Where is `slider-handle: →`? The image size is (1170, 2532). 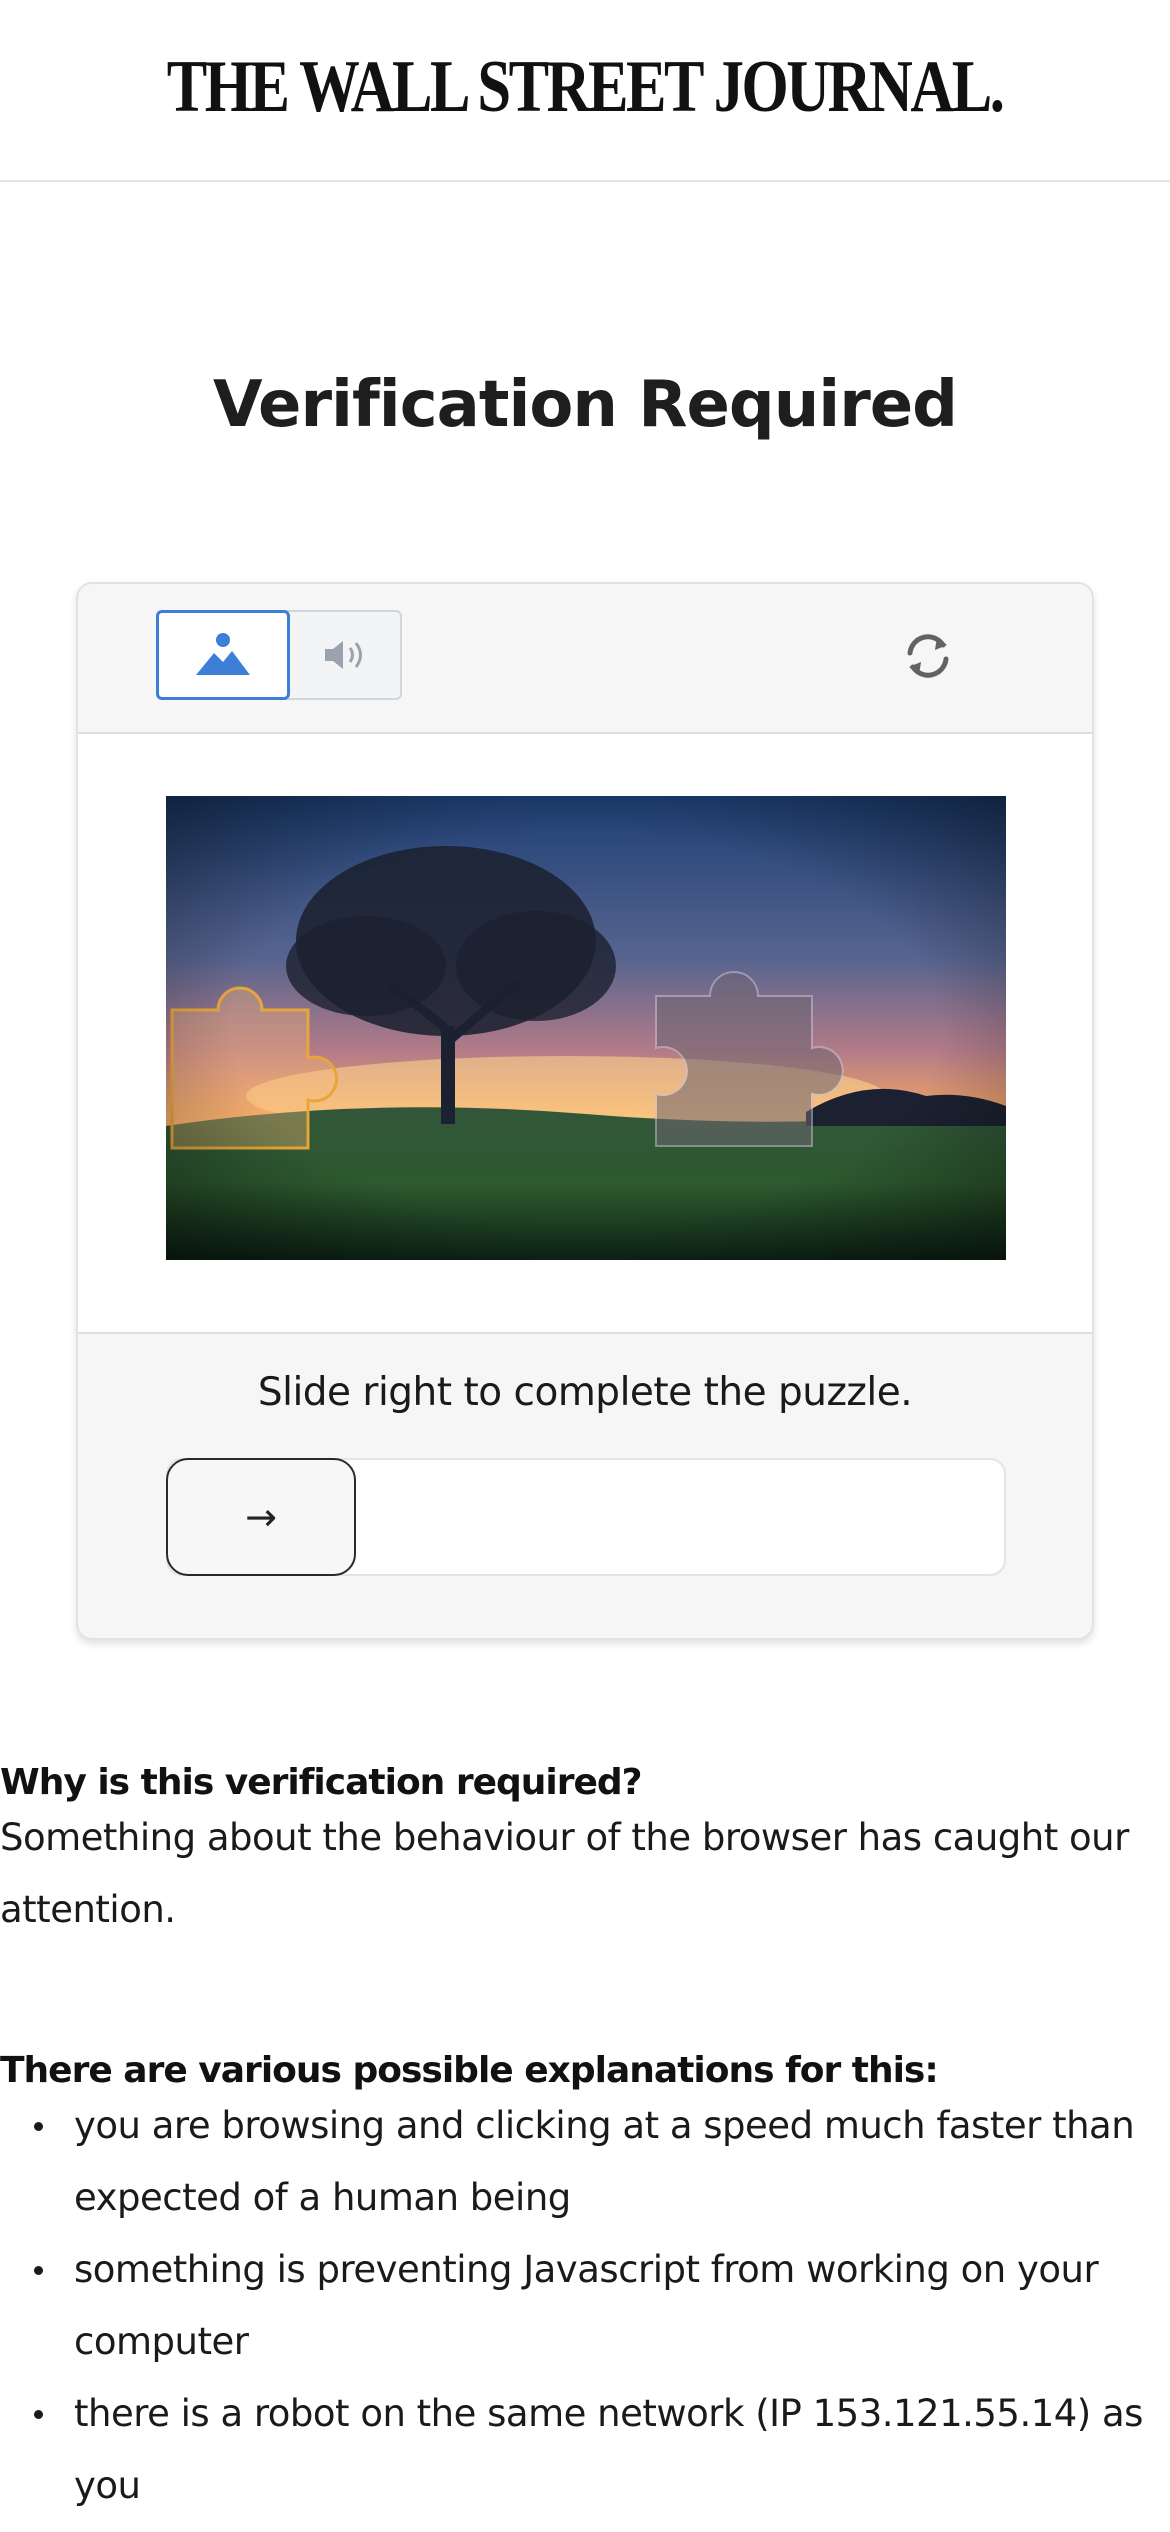
slider-handle: → is located at coordinates (261, 1517).